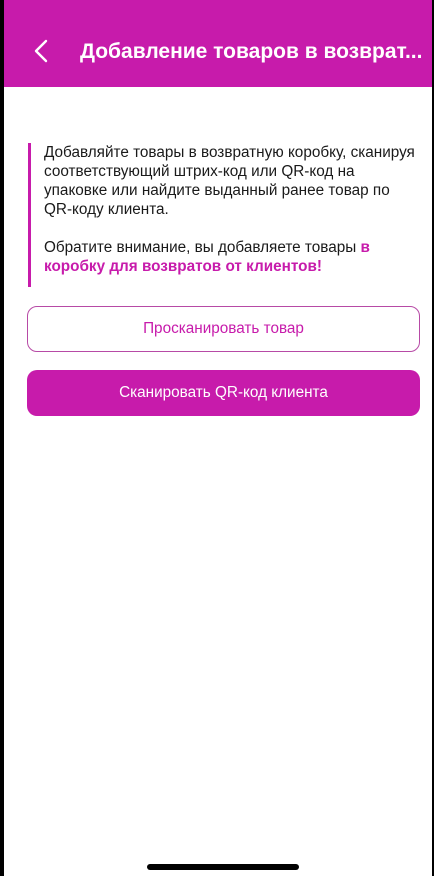  I want to click on scan-client-qr-button: Сканировать QR-код клиента, so click(223, 393).